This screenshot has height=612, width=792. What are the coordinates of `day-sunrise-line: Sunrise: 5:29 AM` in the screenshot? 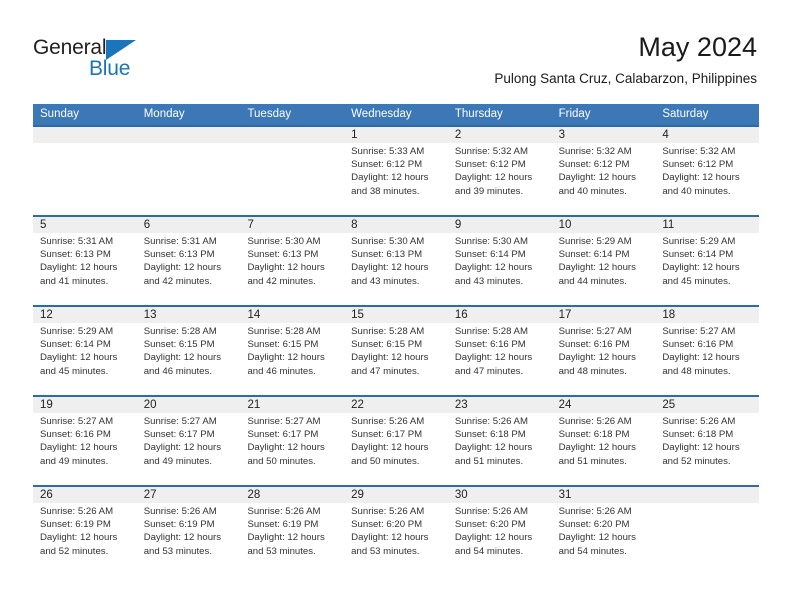 It's located at (595, 241).